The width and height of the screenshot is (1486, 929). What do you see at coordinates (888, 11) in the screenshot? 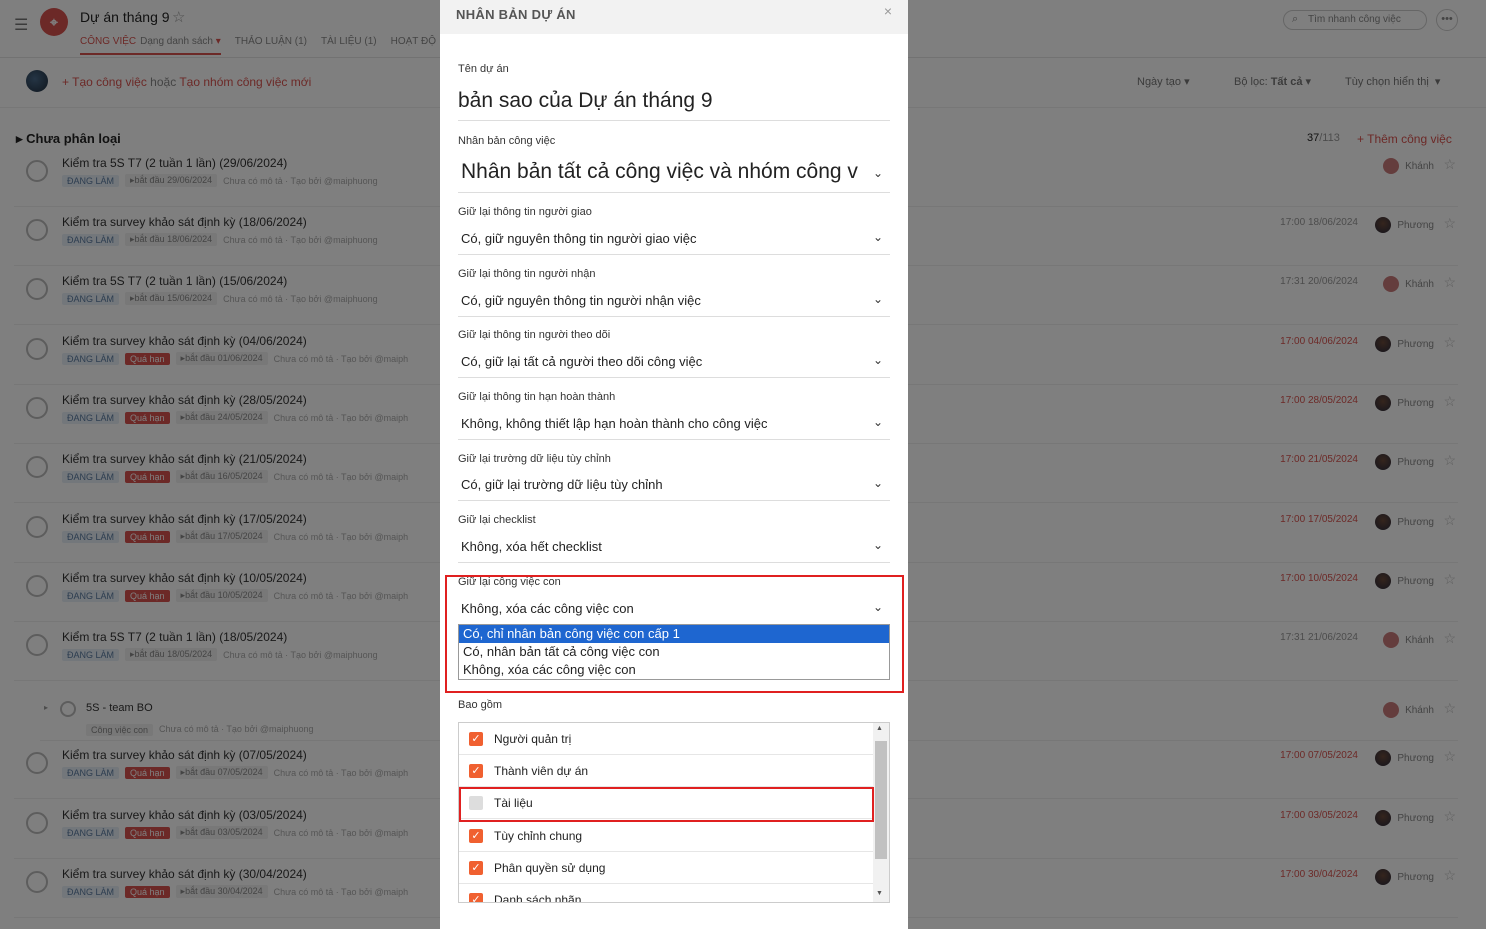
I see `close-icon: ×` at bounding box center [888, 11].